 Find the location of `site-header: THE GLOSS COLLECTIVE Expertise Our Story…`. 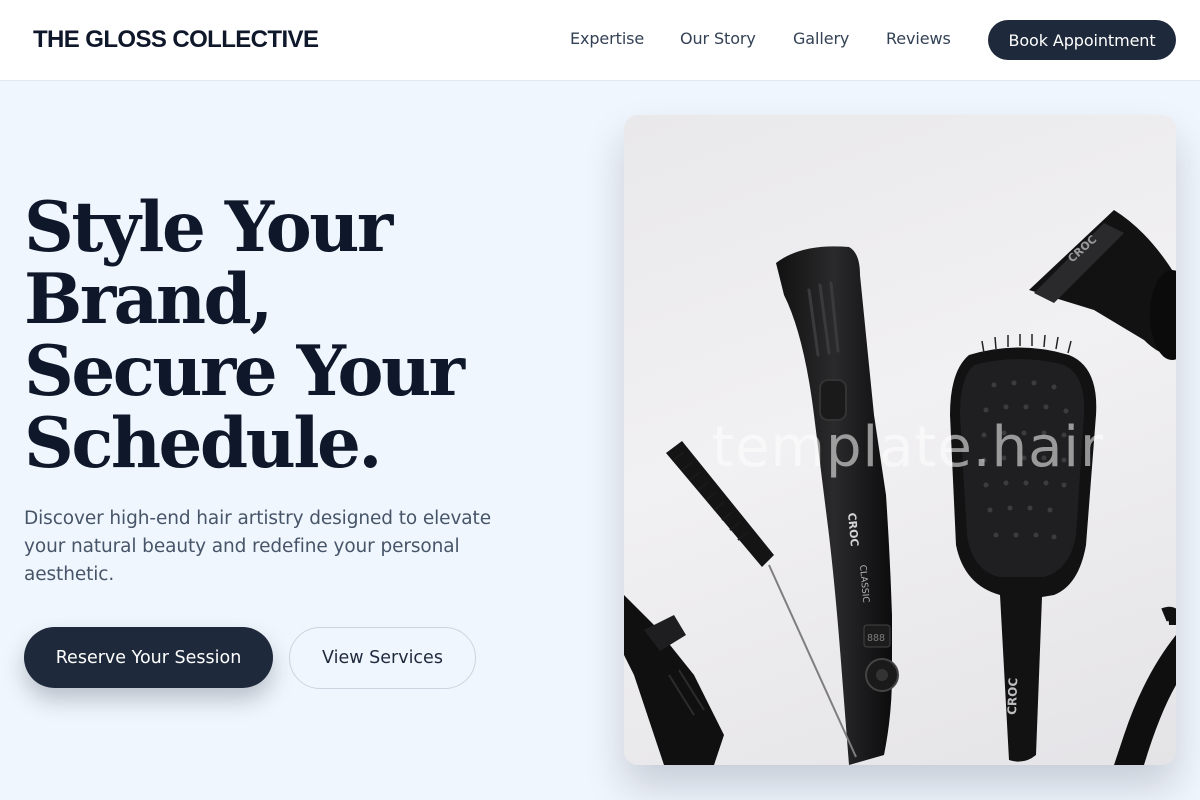

site-header: THE GLOSS COLLECTIVE Expertise Our Story… is located at coordinates (600, 40).